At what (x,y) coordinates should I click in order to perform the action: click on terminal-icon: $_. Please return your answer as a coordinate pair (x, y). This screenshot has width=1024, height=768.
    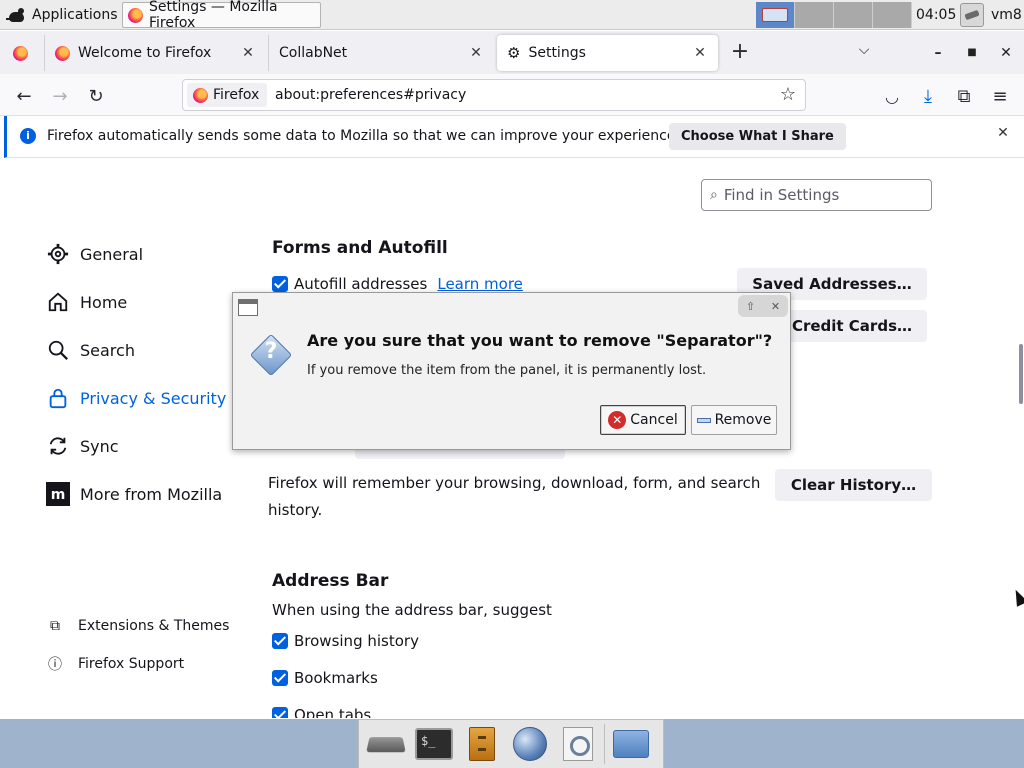
    Looking at the image, I should click on (434, 744).